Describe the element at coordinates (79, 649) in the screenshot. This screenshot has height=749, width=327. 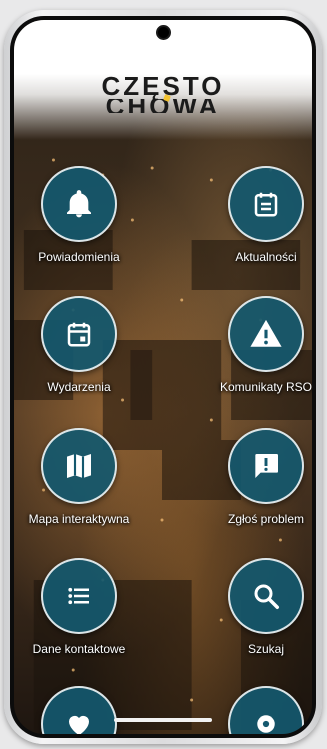
I see `tile-label: Dane kontaktowe` at that location.